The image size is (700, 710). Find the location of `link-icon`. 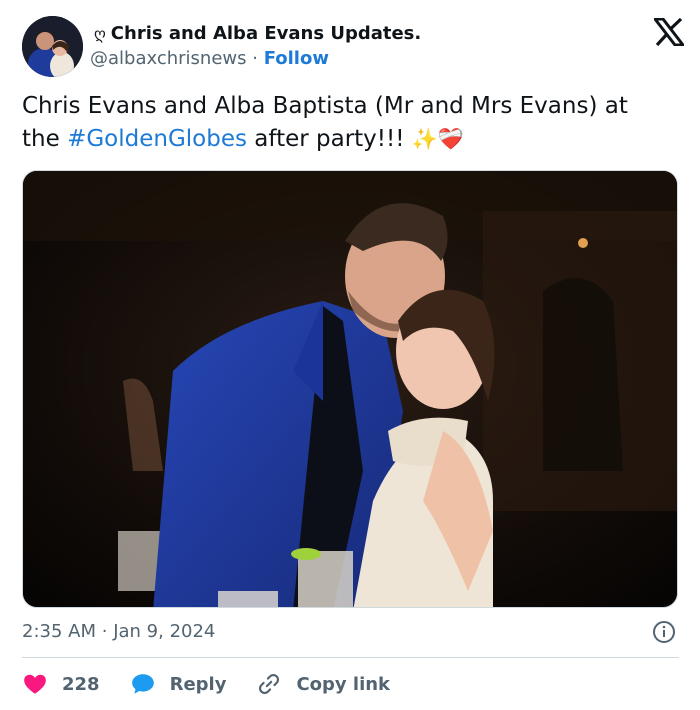

link-icon is located at coordinates (269, 684).